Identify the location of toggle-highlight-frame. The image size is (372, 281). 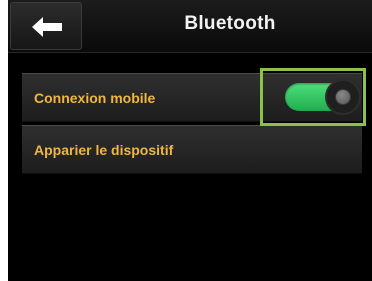
(313, 97).